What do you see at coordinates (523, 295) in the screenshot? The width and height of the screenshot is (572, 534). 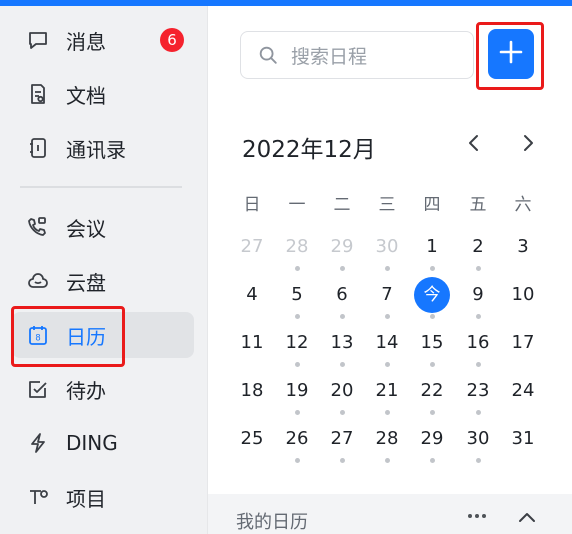 I see `day-cell: 10` at bounding box center [523, 295].